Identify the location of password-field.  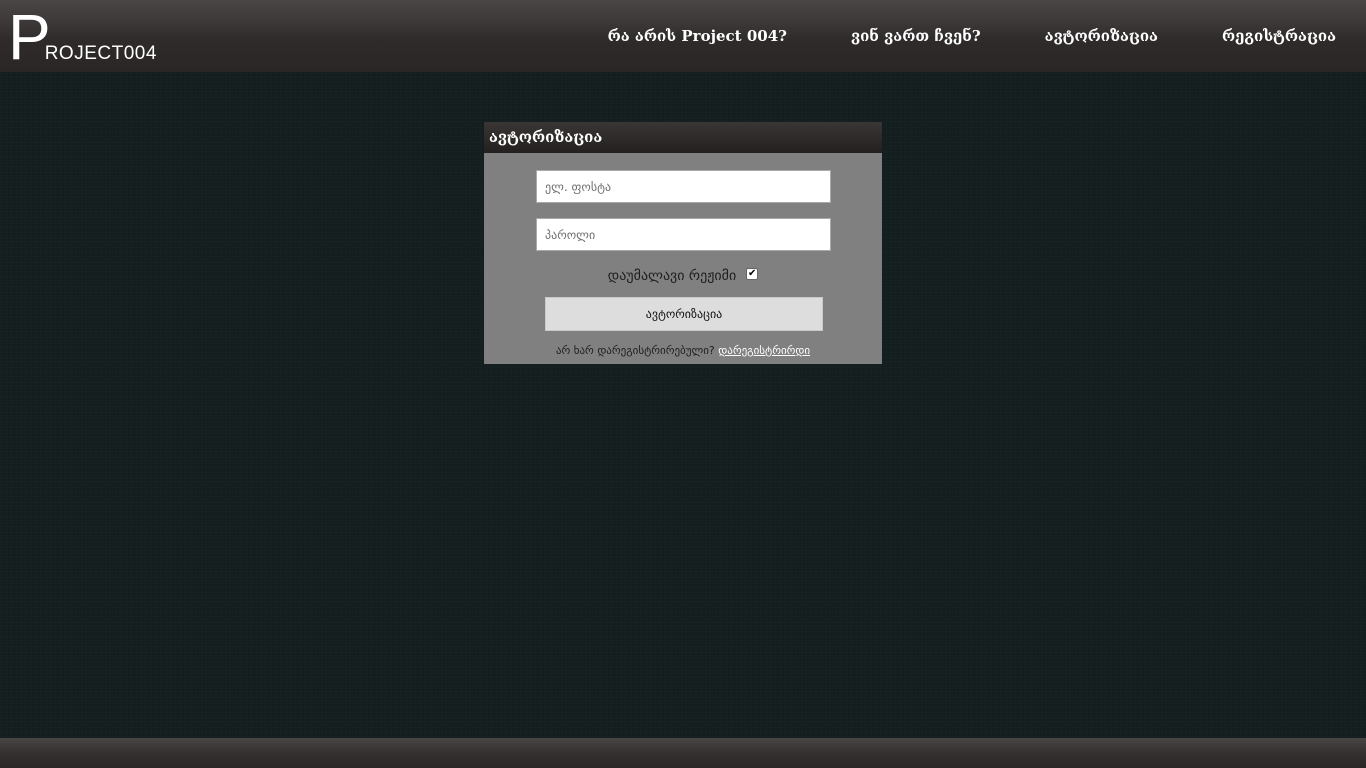
(683, 234).